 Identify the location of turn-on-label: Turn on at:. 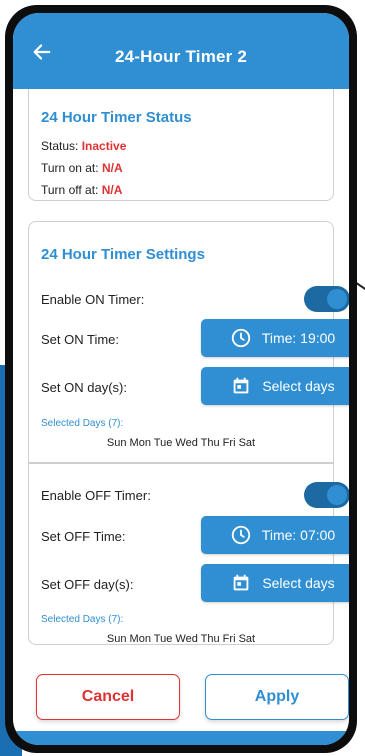
(70, 168).